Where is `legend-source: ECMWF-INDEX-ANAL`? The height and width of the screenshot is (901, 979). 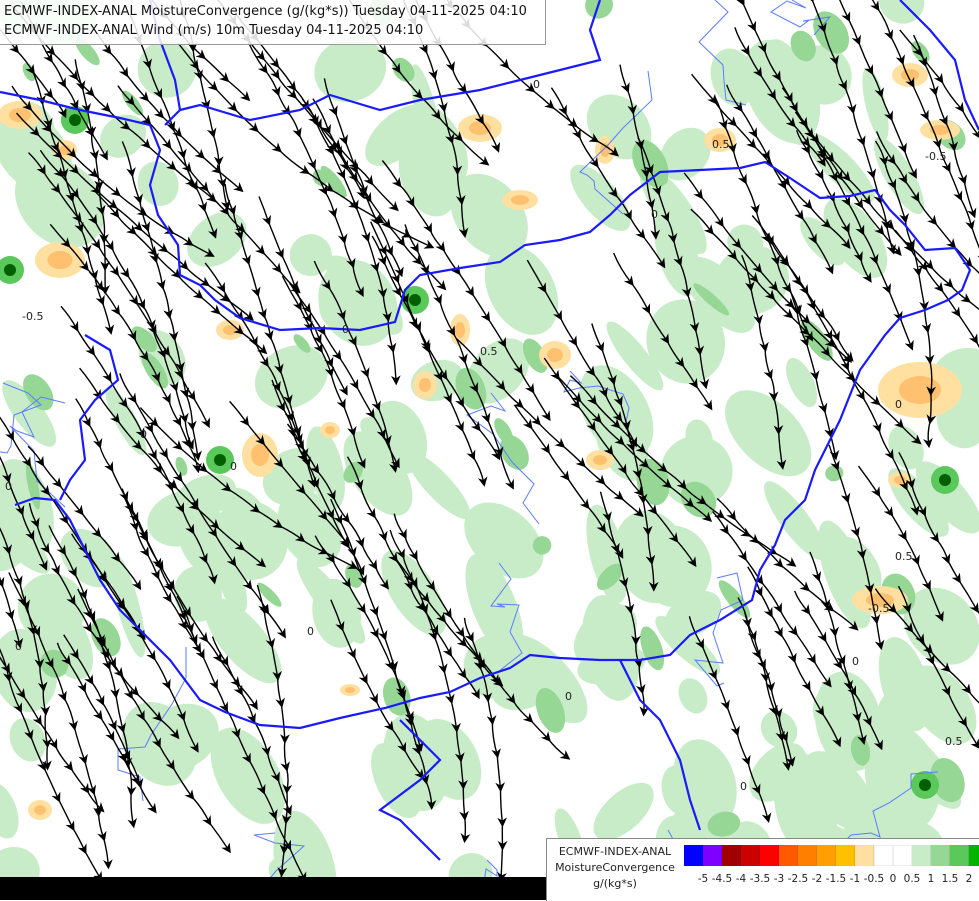
legend-source: ECMWF-INDEX-ANAL is located at coordinates (615, 851).